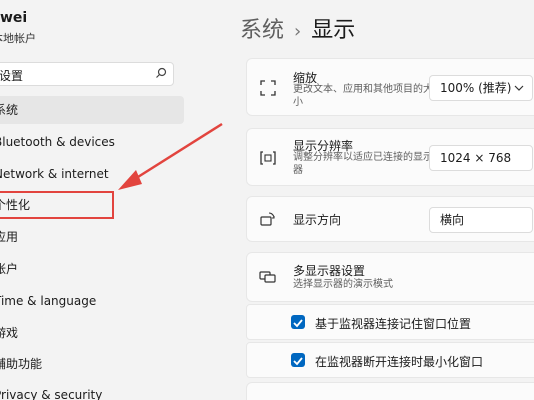 The image size is (534, 400). Describe the element at coordinates (399, 362) in the screenshot. I see `minimize-windows-label: 在监视器断开连接时最小化窗口` at that location.